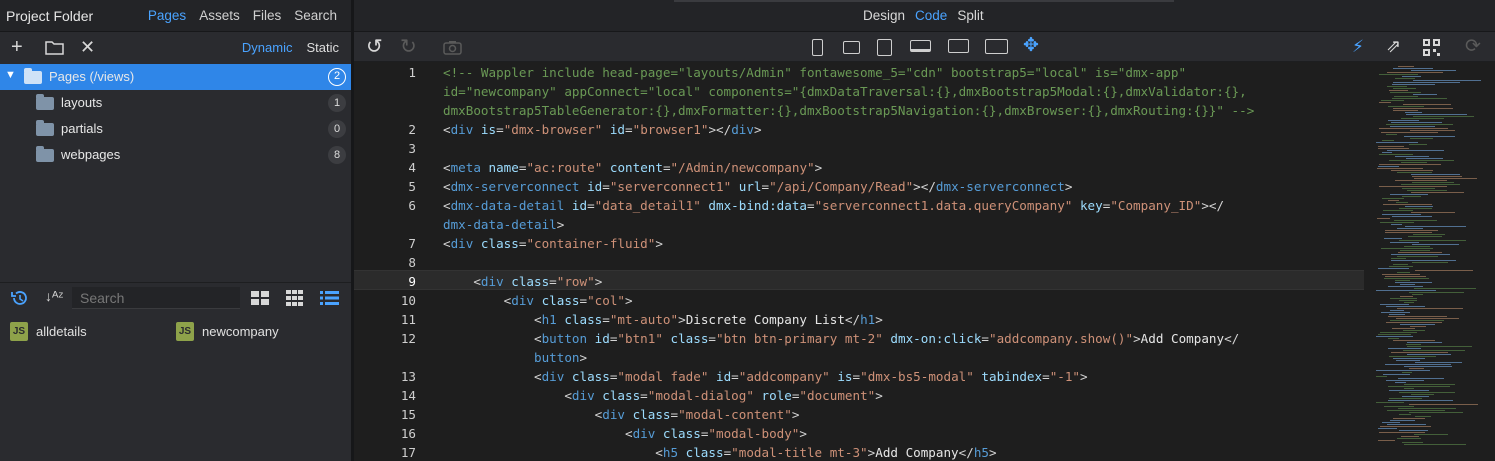 This screenshot has width=1495, height=461. Describe the element at coordinates (267, 47) in the screenshot. I see `mode-dynamic: Dynamic` at that location.